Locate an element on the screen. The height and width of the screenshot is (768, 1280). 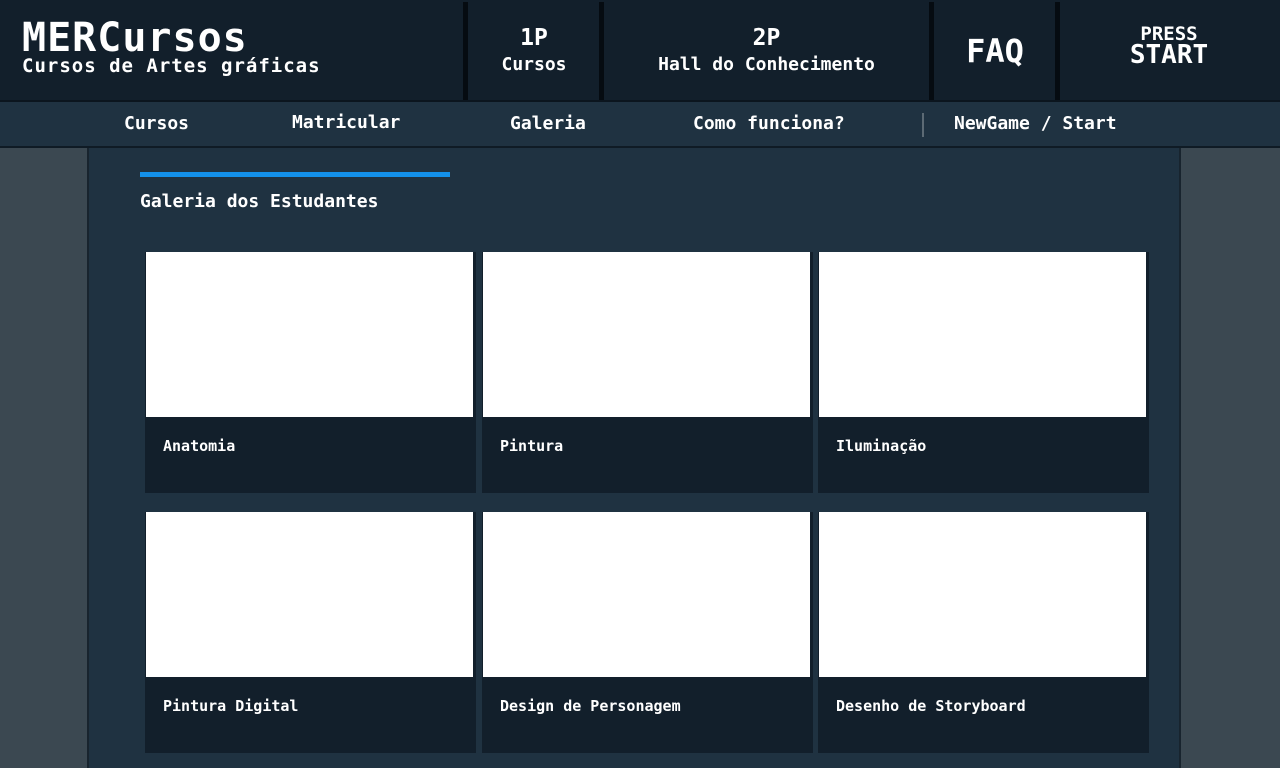
section-accent-bar is located at coordinates (295, 174).